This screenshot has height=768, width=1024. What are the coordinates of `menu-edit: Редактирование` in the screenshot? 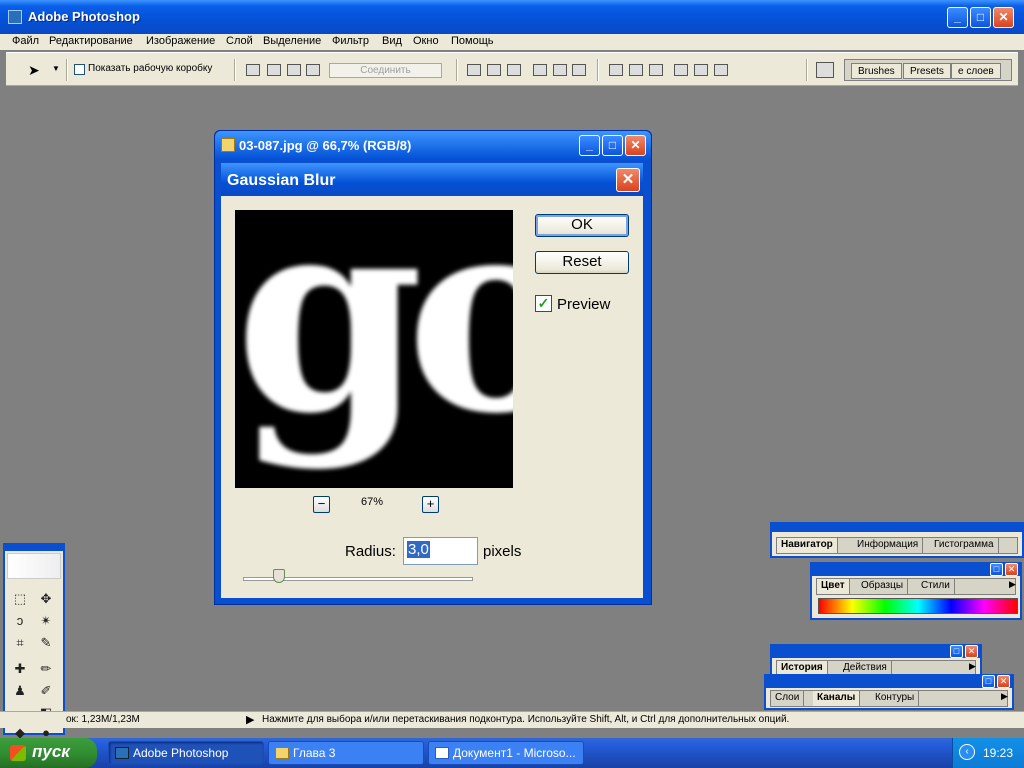 It's located at (91, 41).